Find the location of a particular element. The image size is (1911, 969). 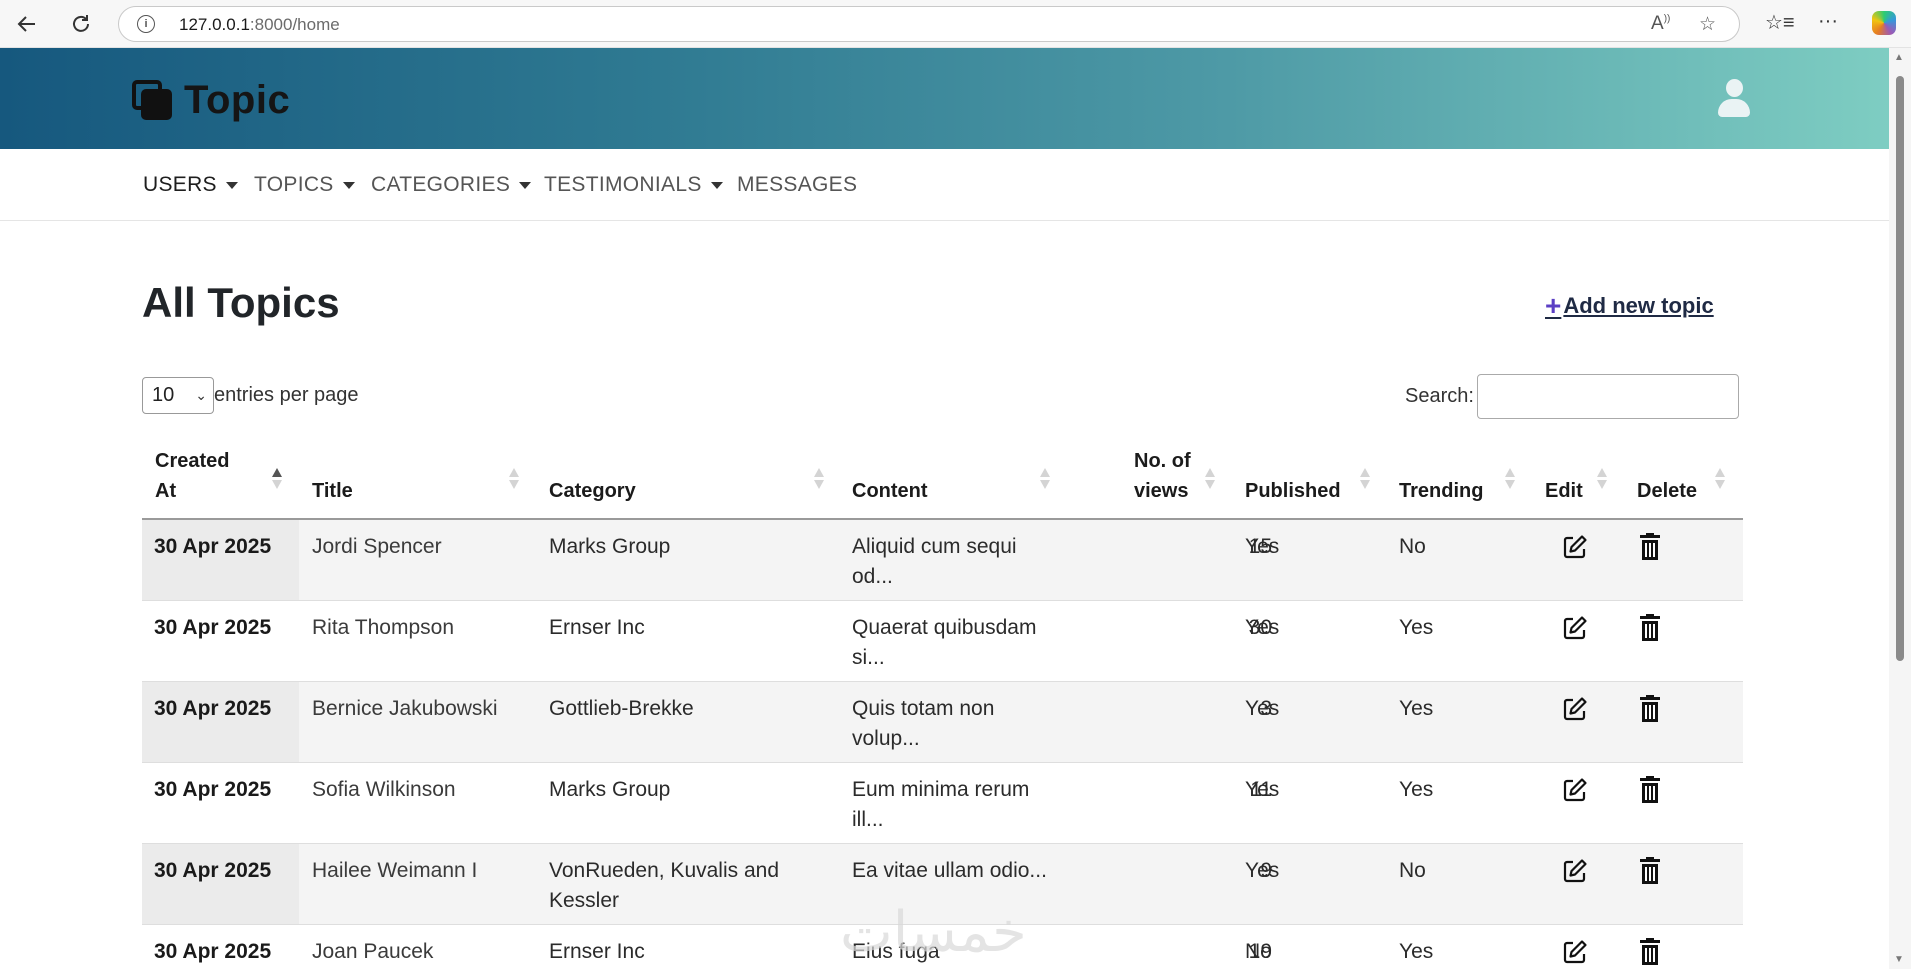

favorites-icon: ☆≡ is located at coordinates (1780, 22).